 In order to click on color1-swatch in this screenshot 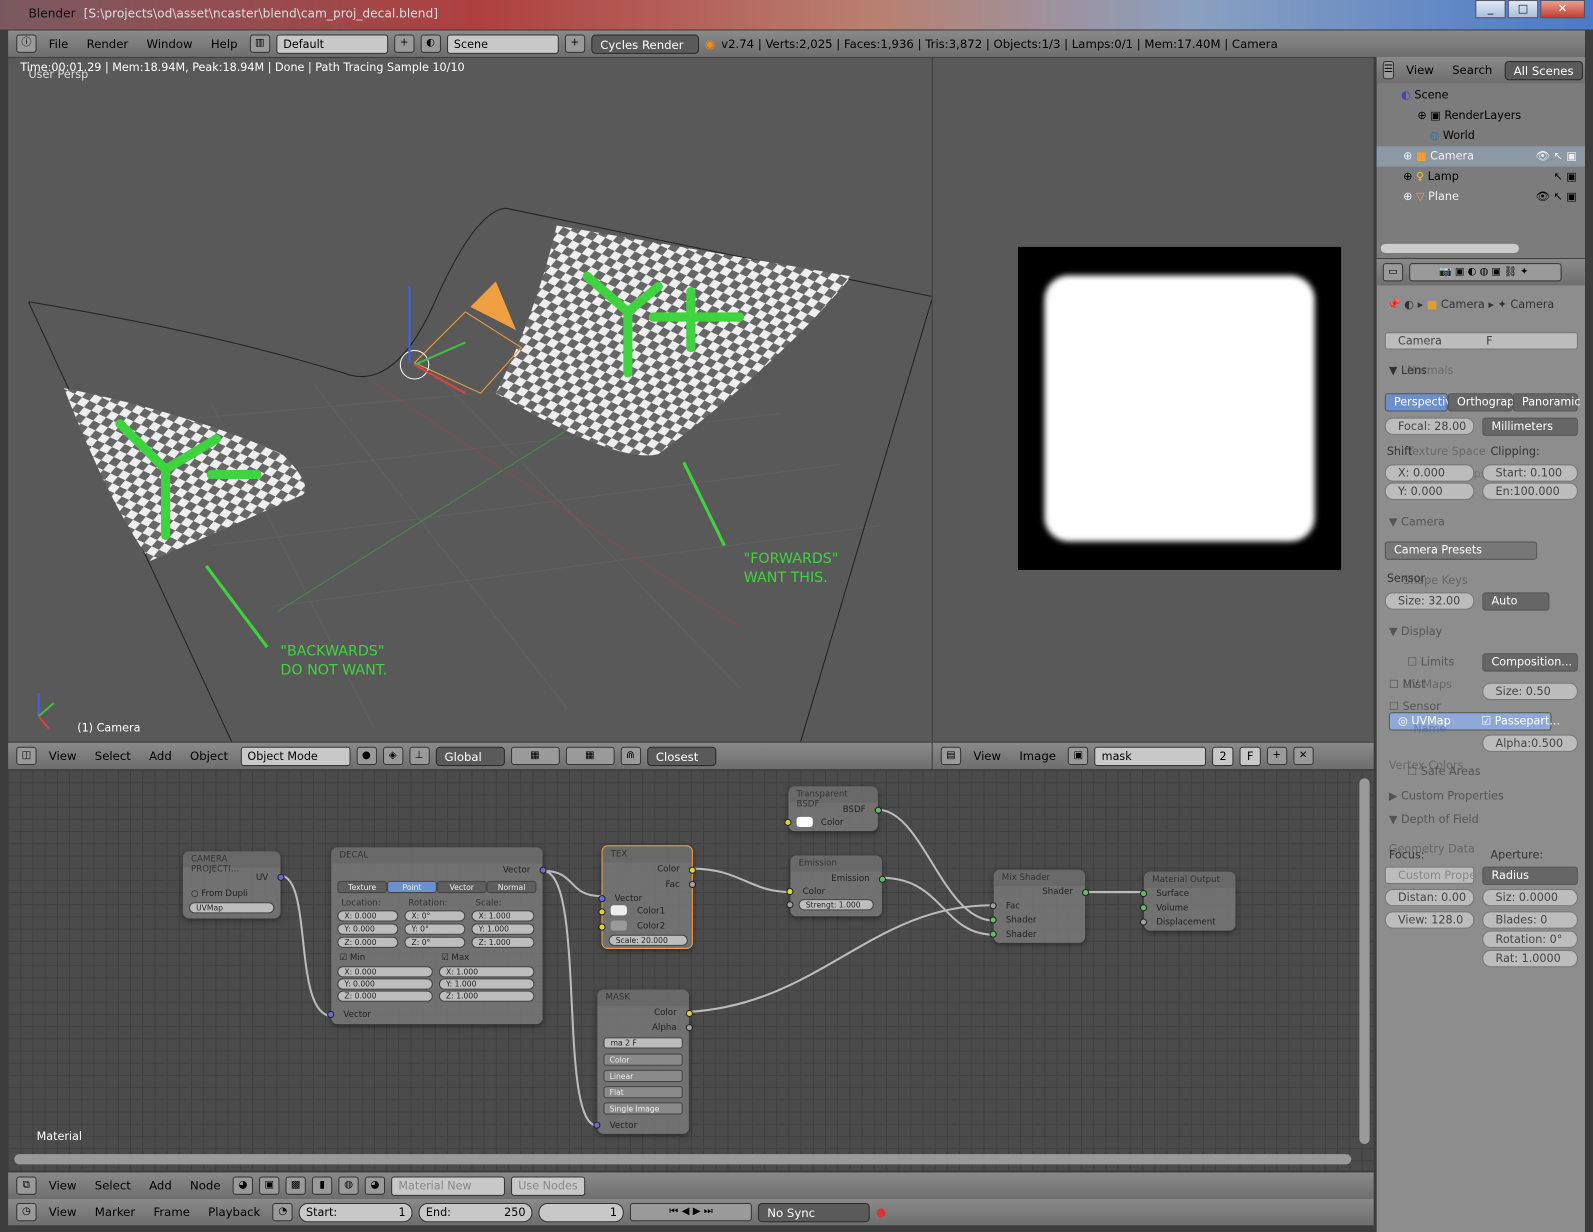, I will do `click(618, 910)`.